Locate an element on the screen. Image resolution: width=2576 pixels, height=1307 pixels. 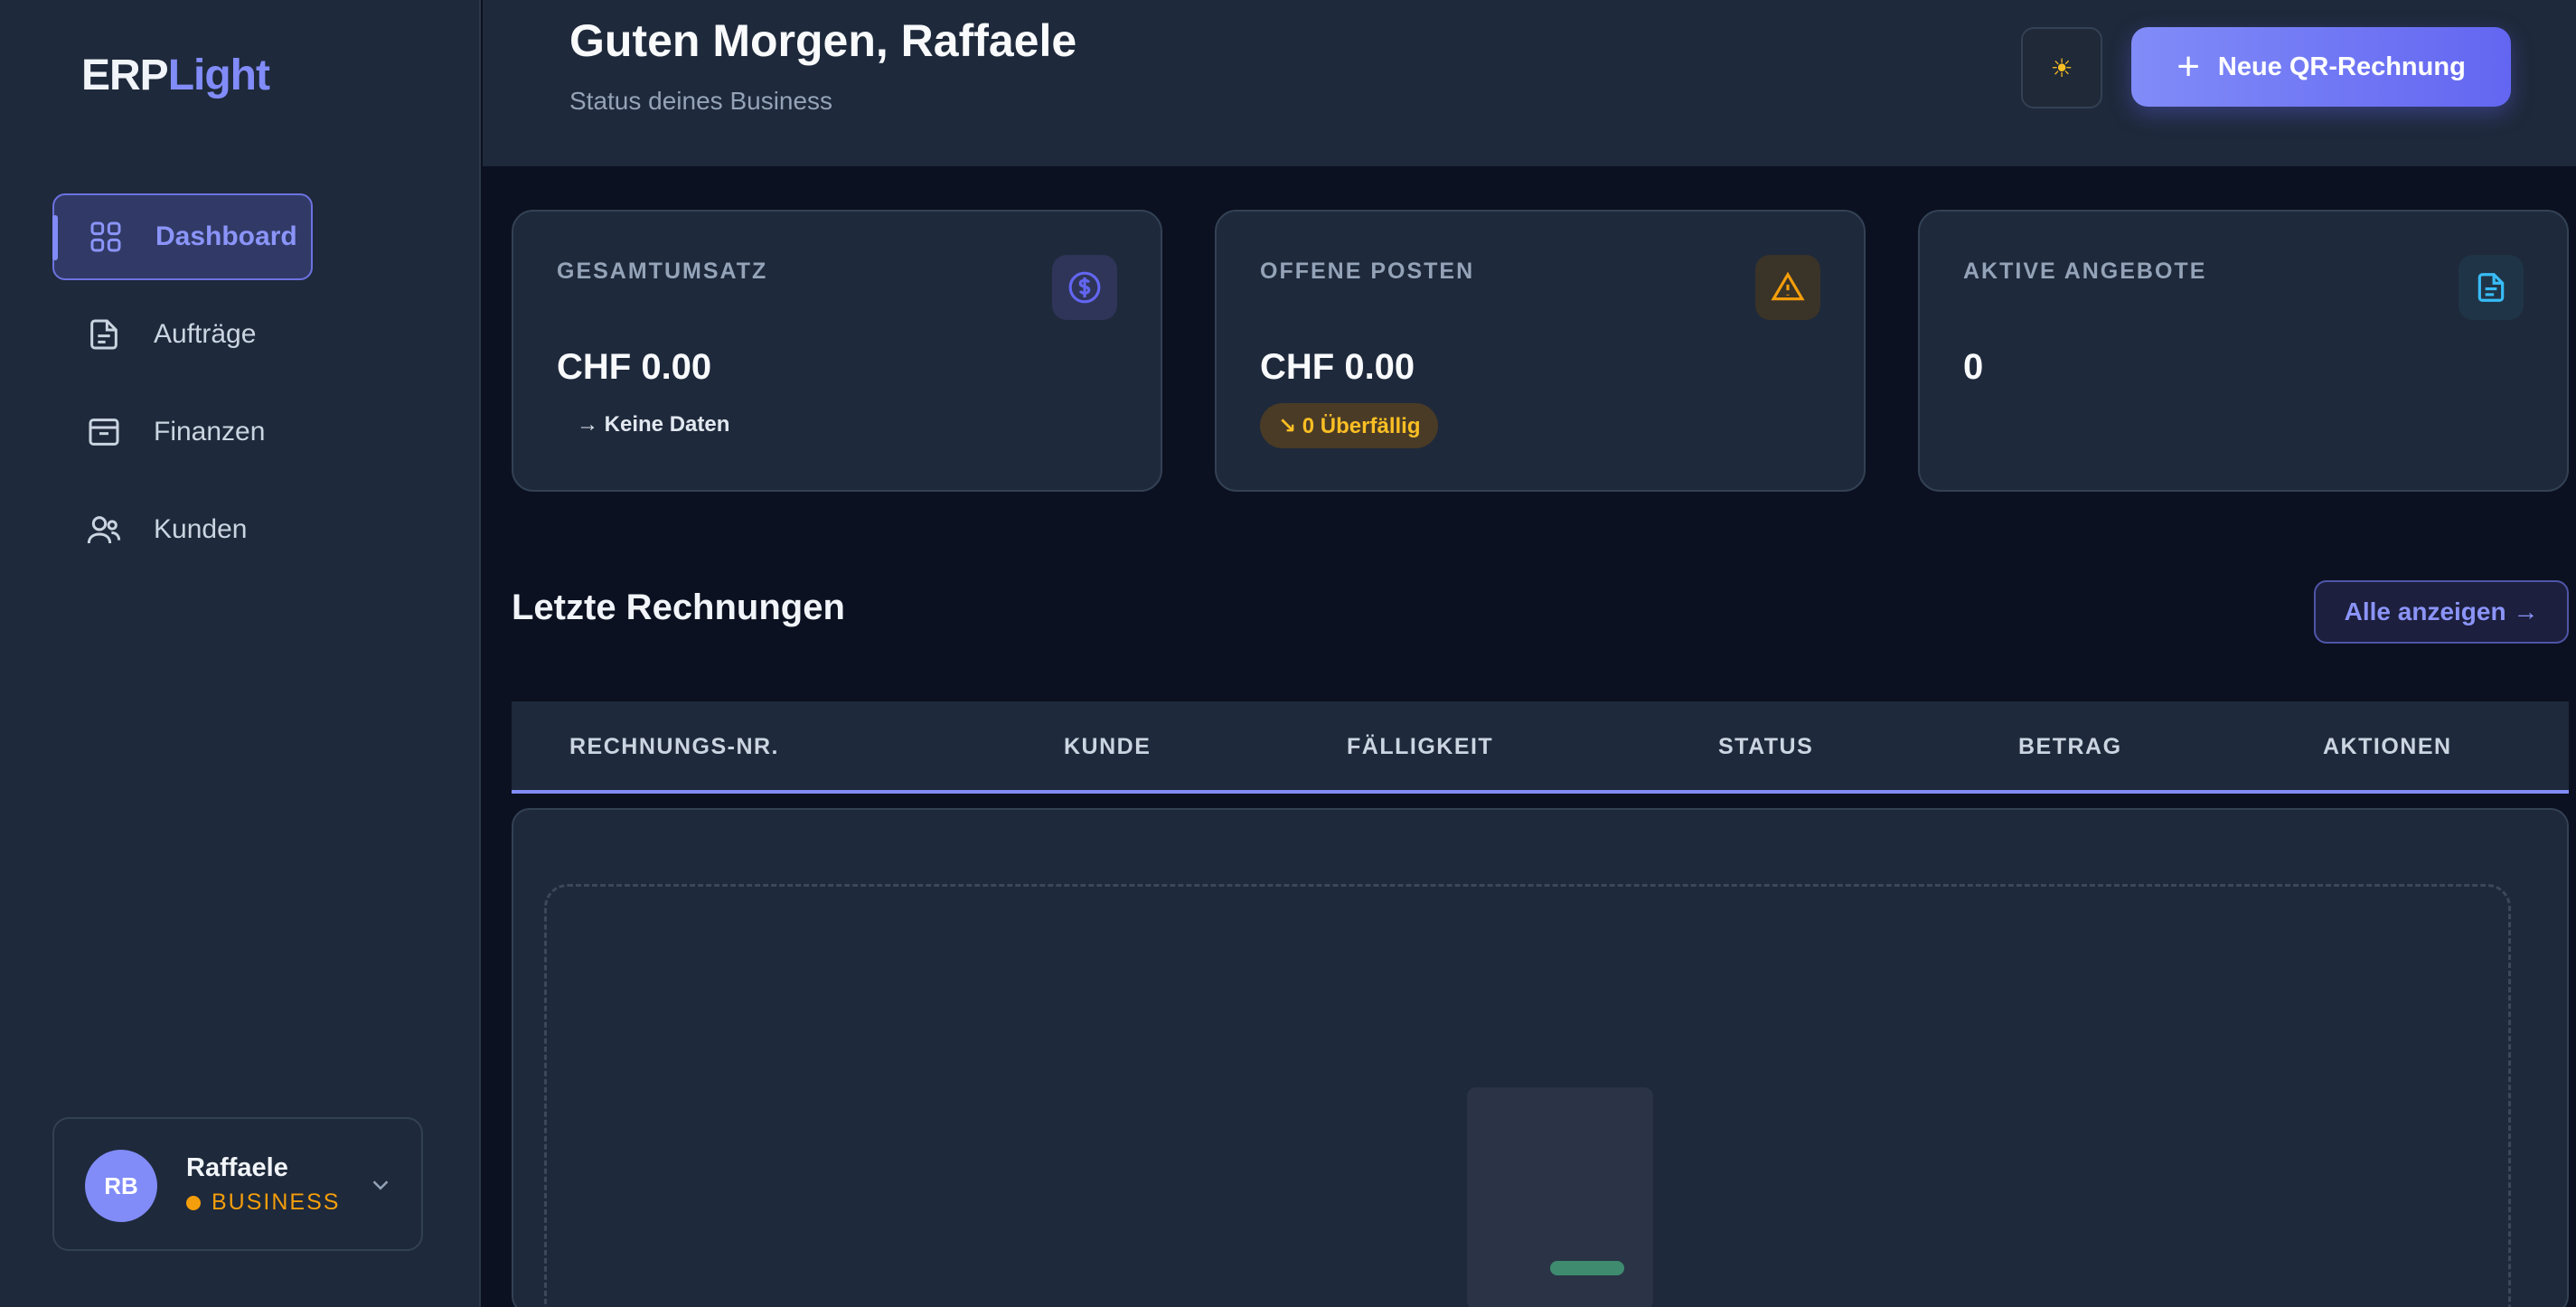
column-header-amount: BETRAG is located at coordinates (2070, 747).